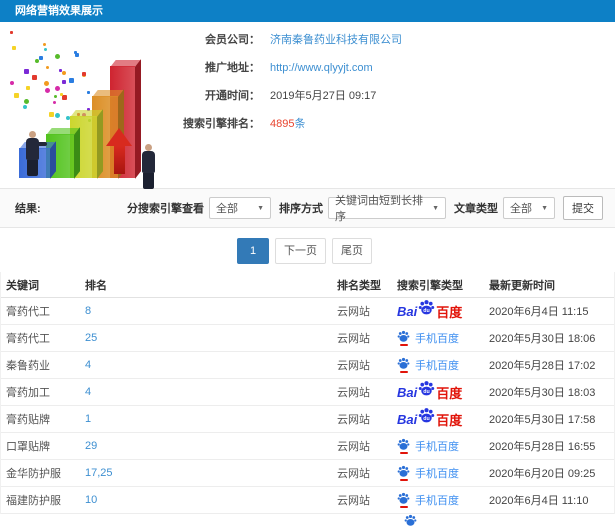  Describe the element at coordinates (410, 523) in the screenshot. I see `partial-next-row` at that location.